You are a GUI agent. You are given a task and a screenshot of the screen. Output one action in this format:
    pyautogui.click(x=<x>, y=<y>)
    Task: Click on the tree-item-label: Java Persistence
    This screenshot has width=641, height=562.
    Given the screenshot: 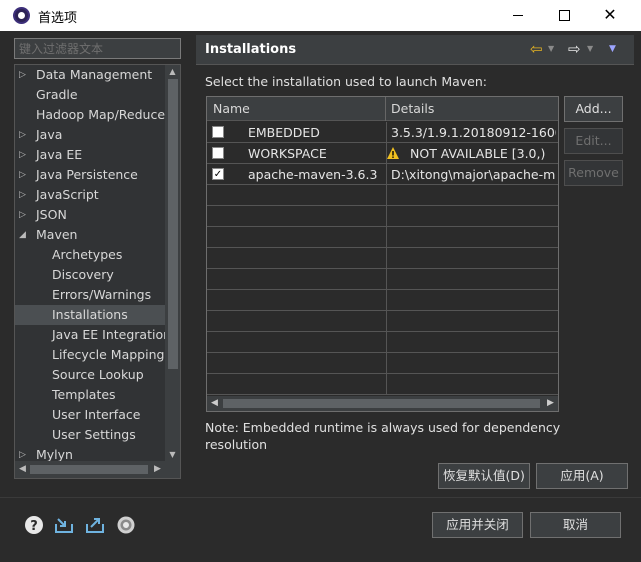 What is the action you would take?
    pyautogui.click(x=87, y=174)
    